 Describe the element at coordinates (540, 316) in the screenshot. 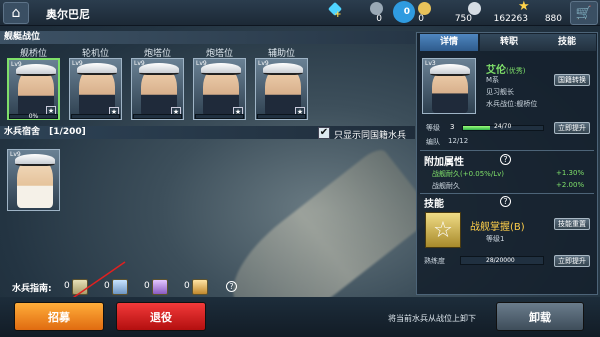

I see `unload-button: 卸载` at that location.